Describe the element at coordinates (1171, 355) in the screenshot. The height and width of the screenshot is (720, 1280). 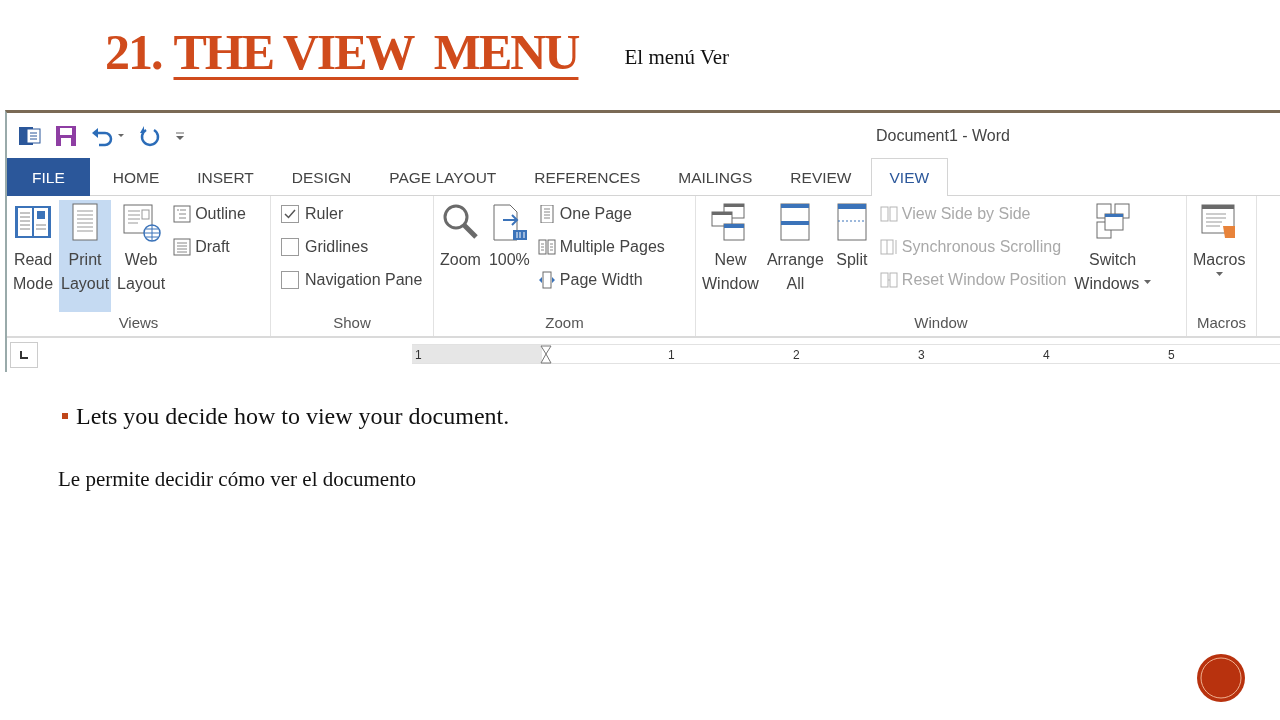
I see `ruler-number: 5` at that location.